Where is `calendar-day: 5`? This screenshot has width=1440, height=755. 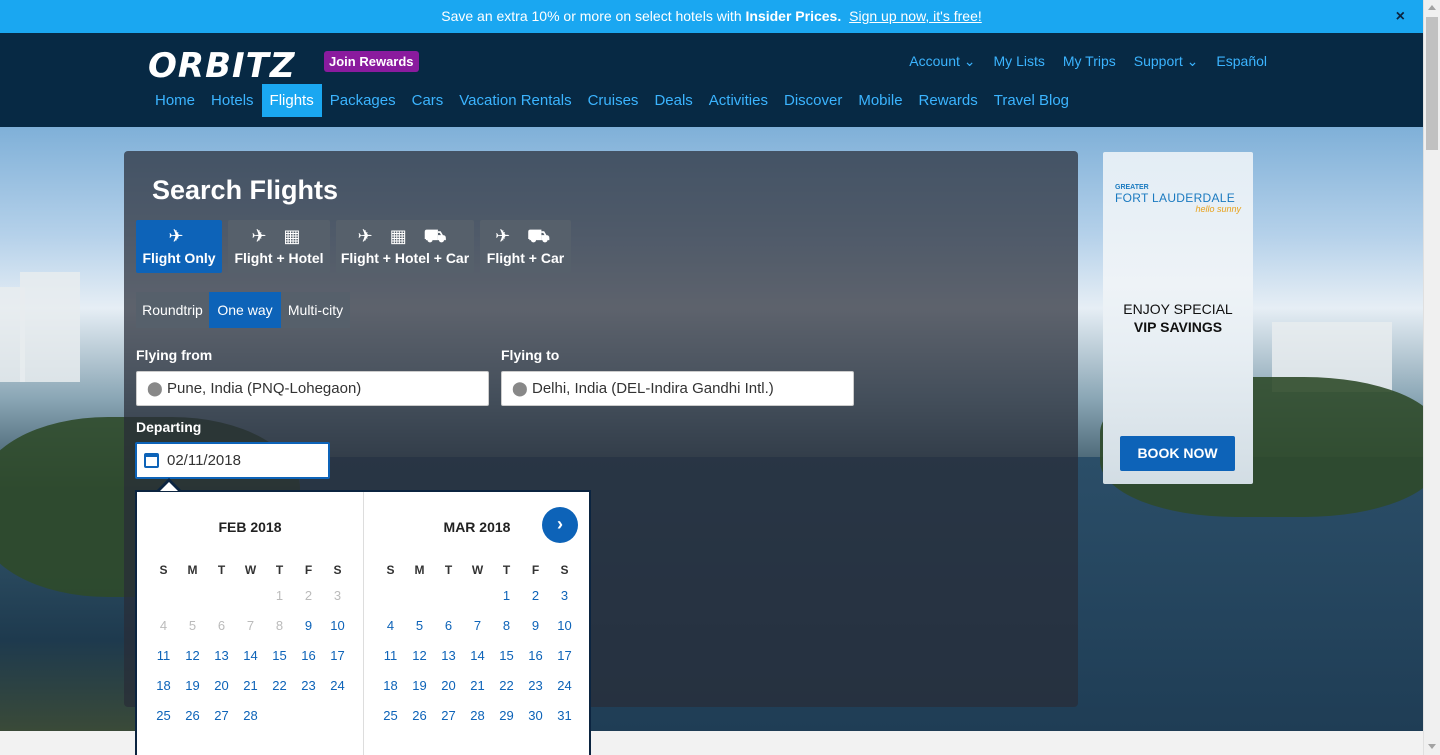 calendar-day: 5 is located at coordinates (419, 631).